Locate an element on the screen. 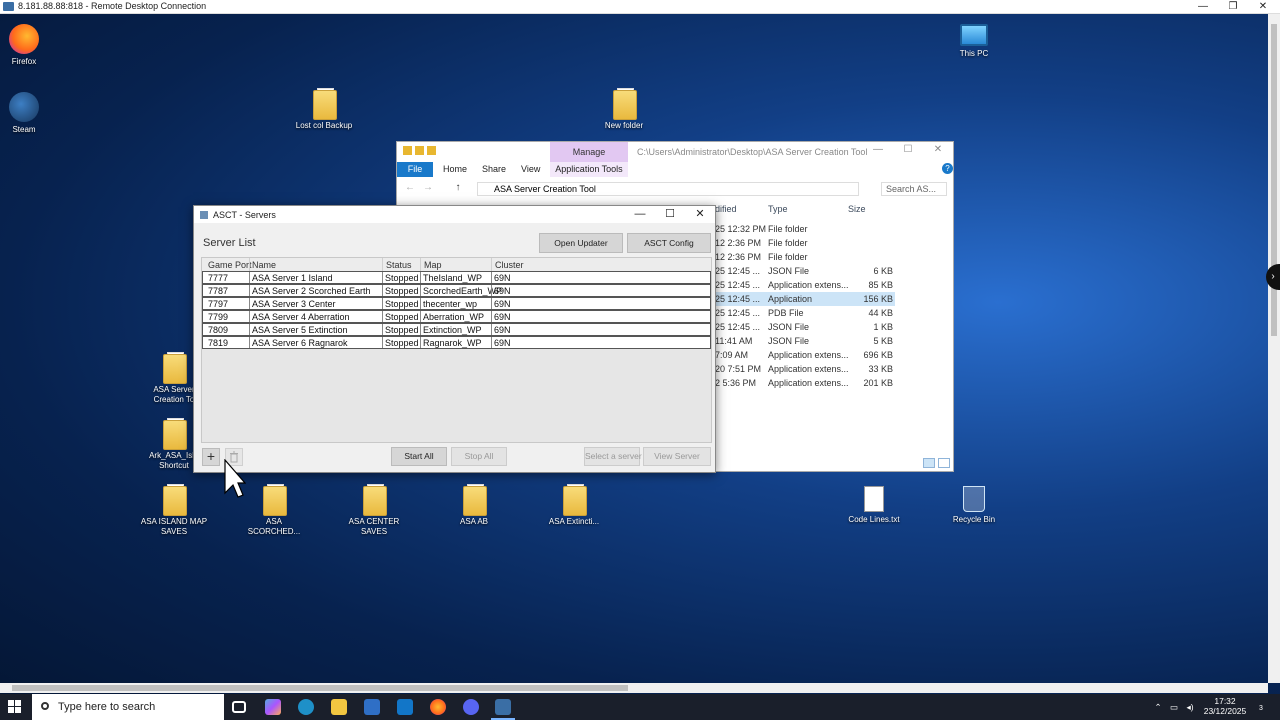  task-view-icon is located at coordinates (239, 707).